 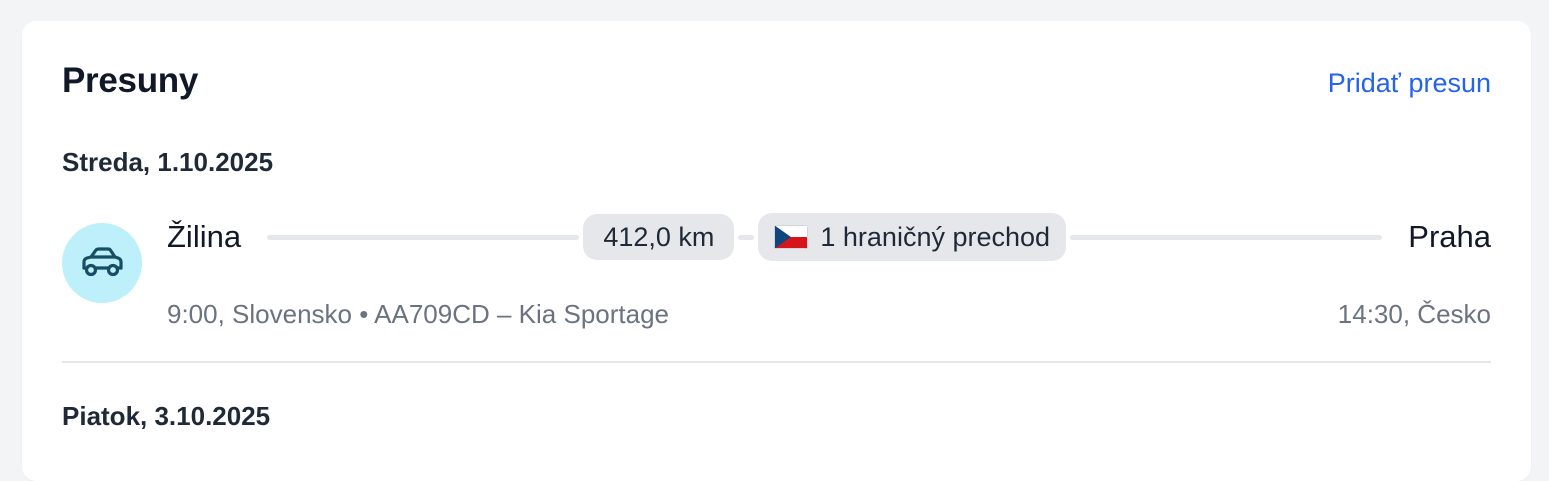 I want to click on day-heading: Streda, 1.10.2025, so click(x=168, y=162).